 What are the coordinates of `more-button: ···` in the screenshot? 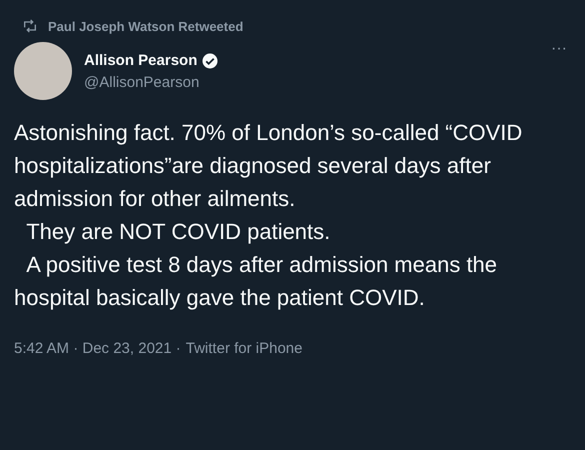 It's located at (559, 49).